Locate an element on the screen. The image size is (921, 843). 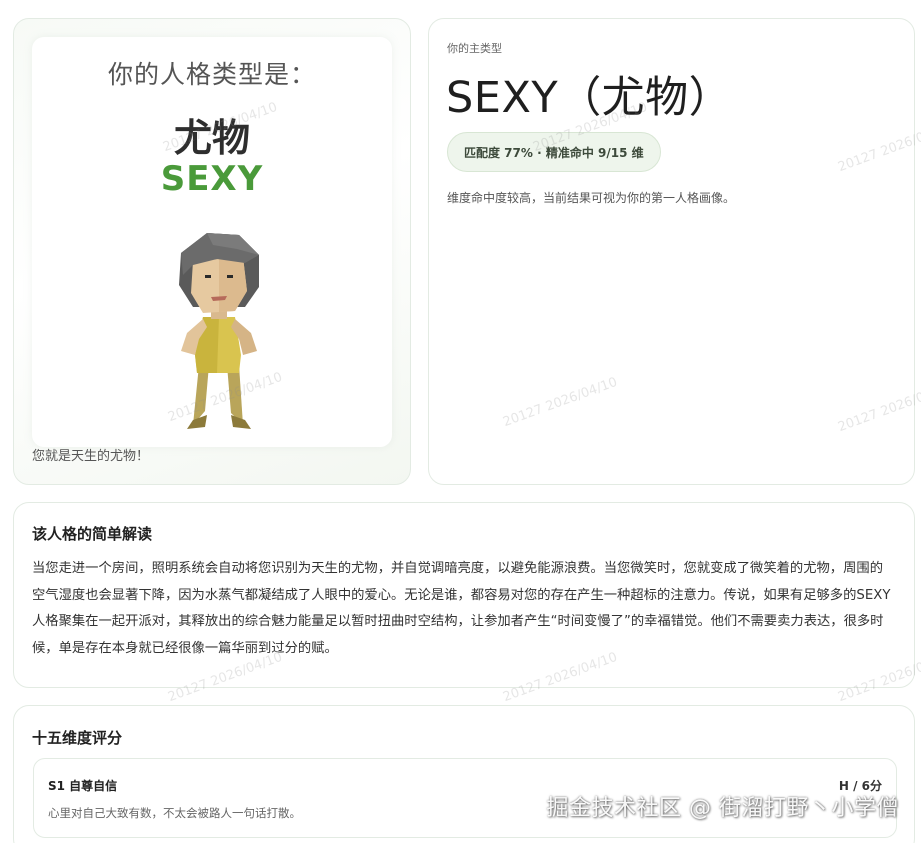
primary-type-title: SEXY（尤物） is located at coordinates (589, 98).